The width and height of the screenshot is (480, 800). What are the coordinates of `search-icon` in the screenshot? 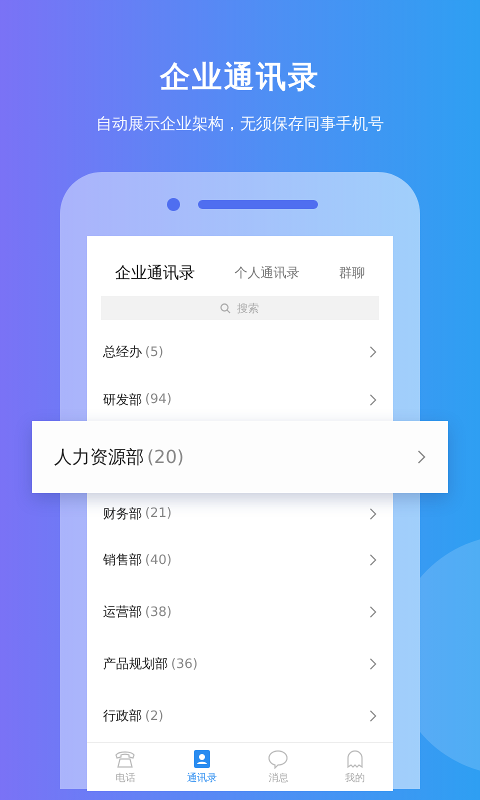 It's located at (225, 308).